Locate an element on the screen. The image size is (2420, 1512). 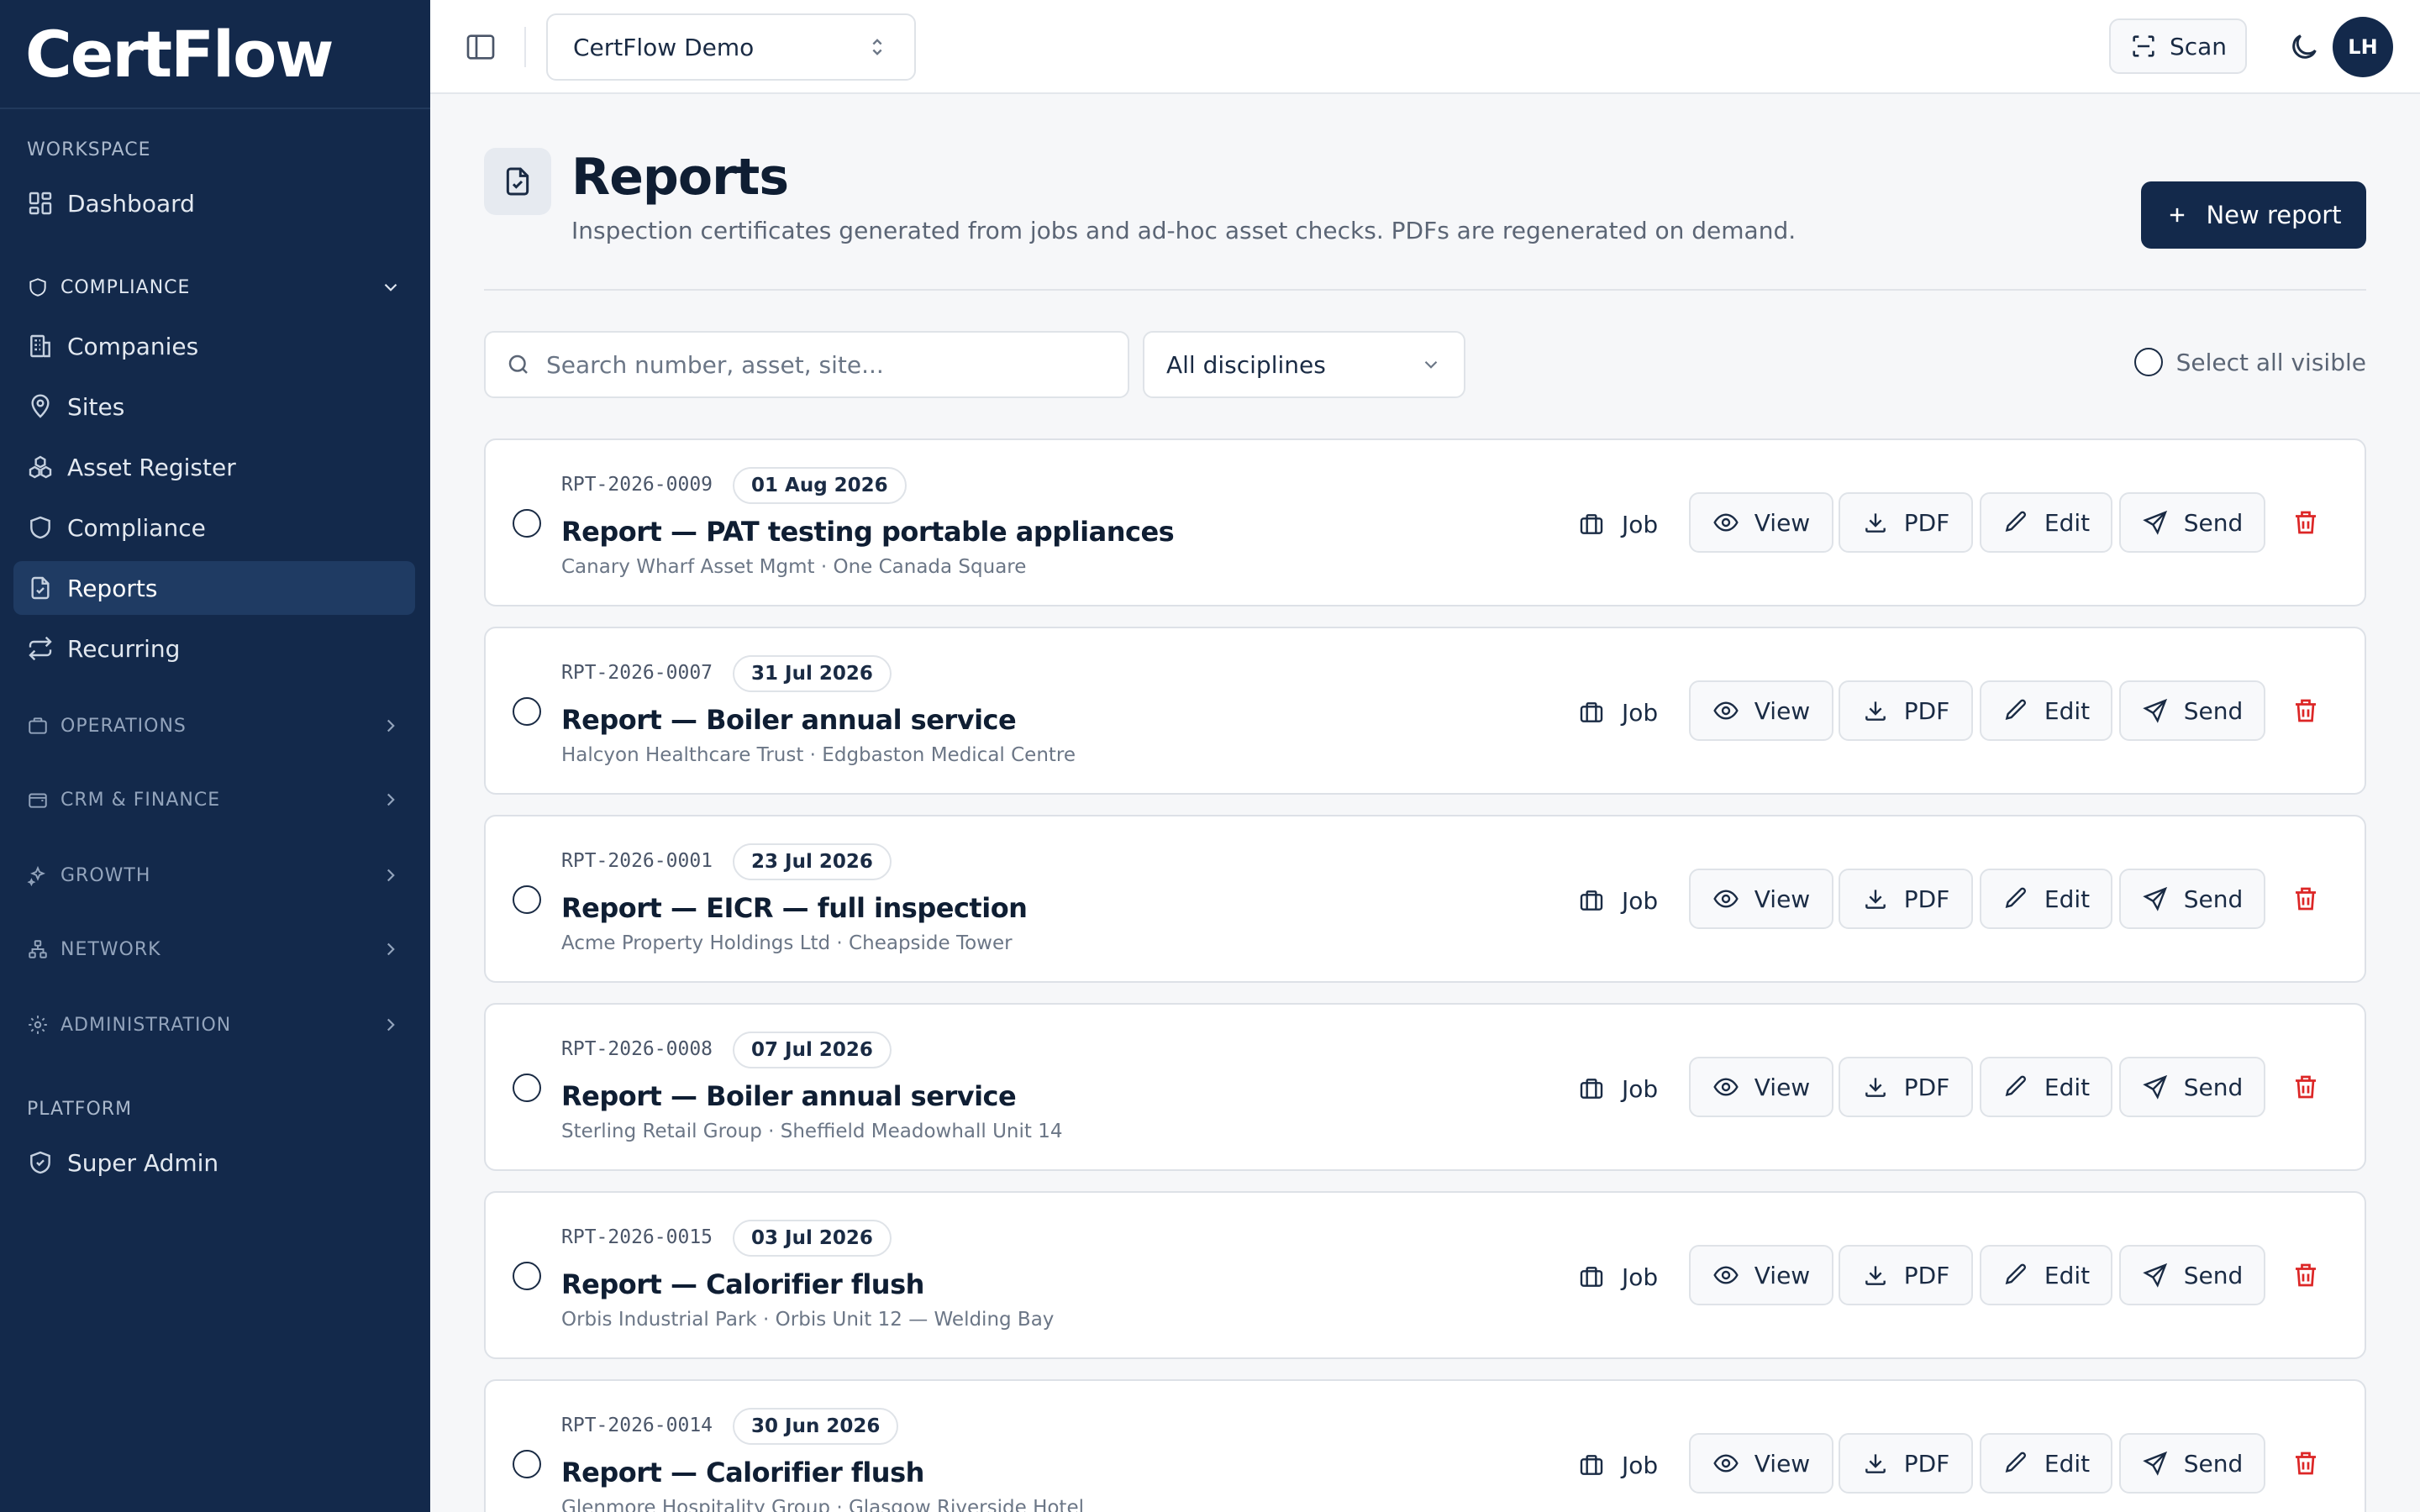
organisation-select: CertFlow Demo is located at coordinates (731, 47).